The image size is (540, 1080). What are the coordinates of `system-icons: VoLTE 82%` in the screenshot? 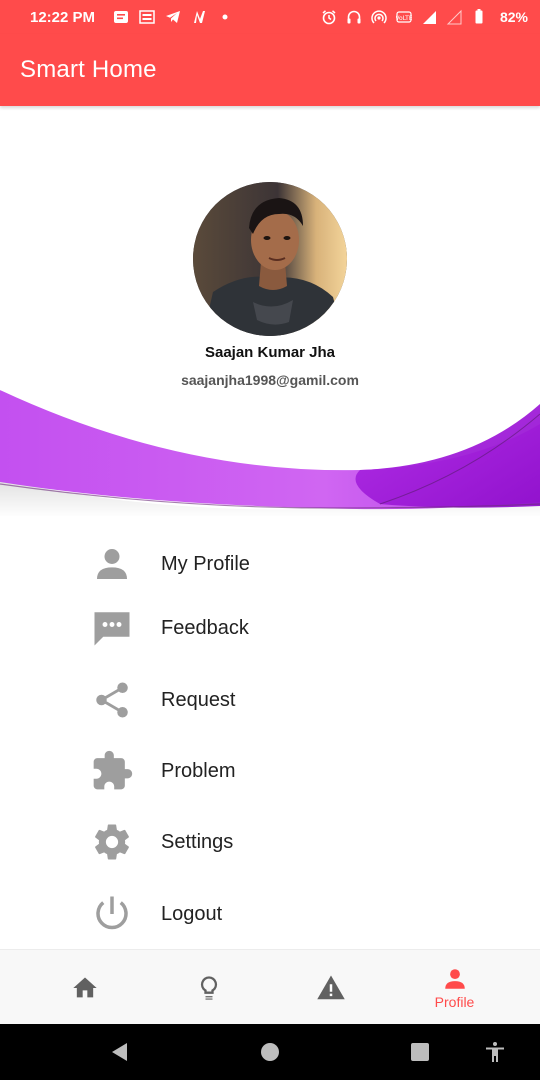 It's located at (424, 17).